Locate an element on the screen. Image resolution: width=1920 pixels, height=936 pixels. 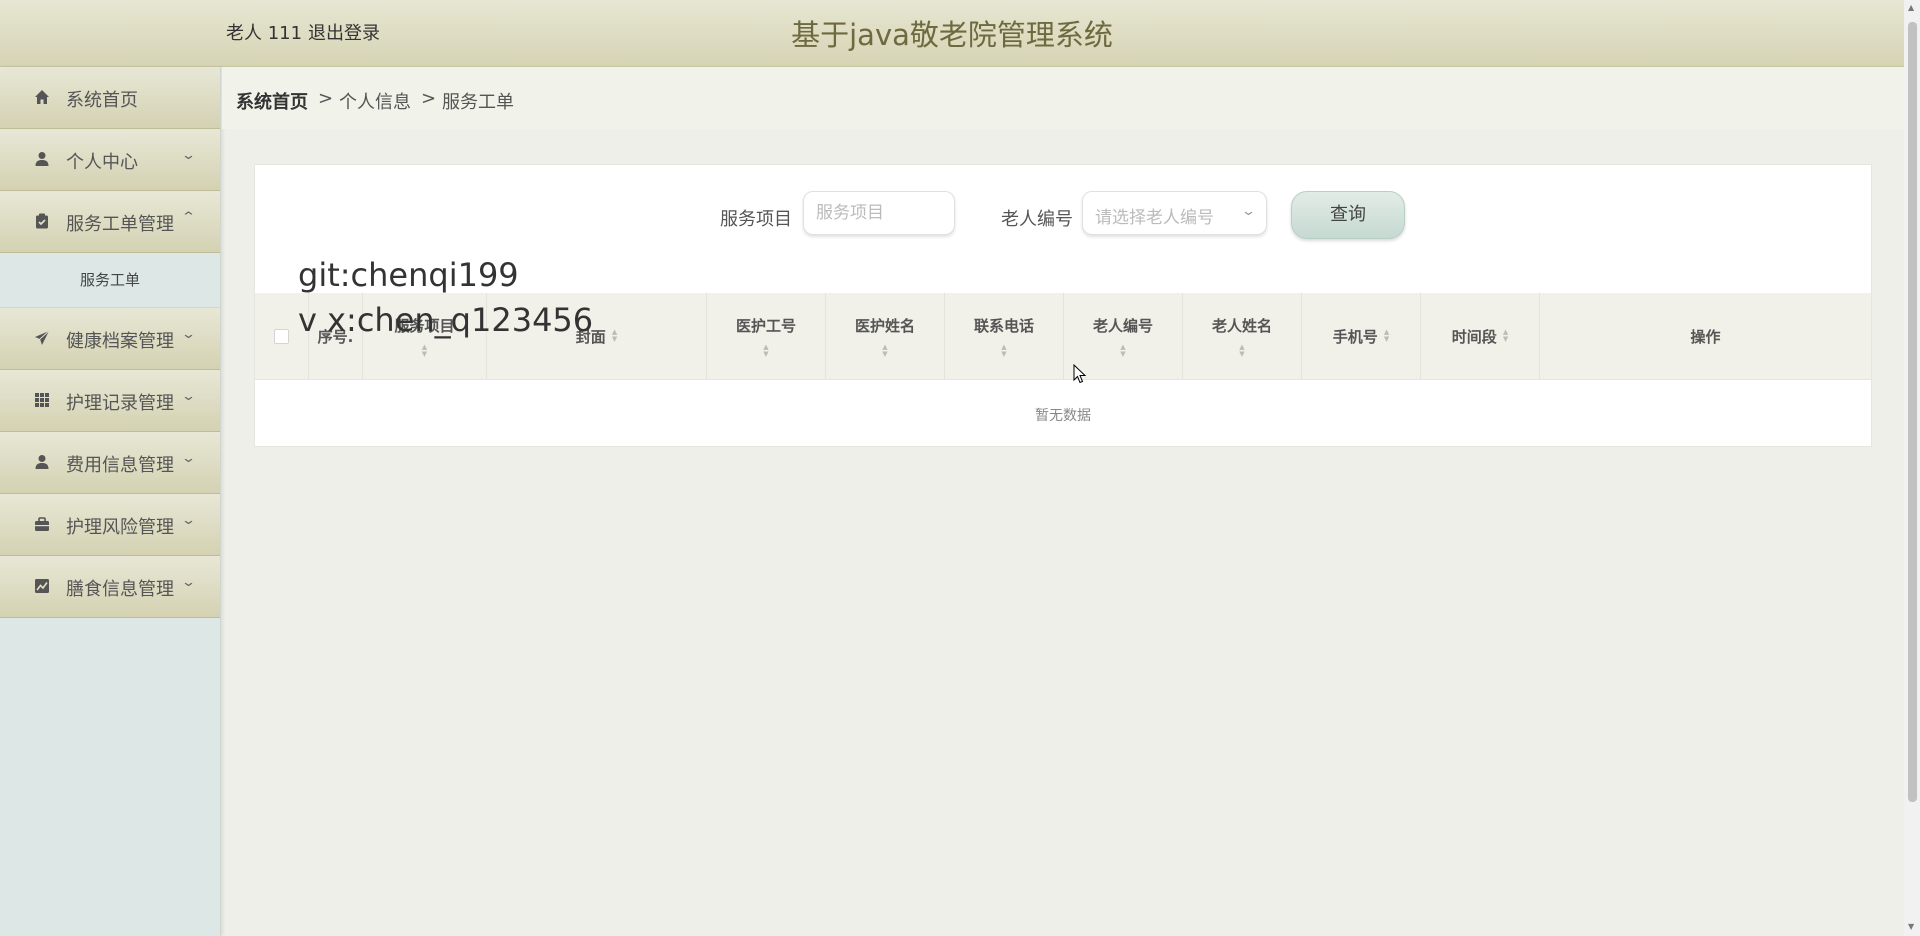
sidebar-item-home: 系统首页 is located at coordinates (110, 98).